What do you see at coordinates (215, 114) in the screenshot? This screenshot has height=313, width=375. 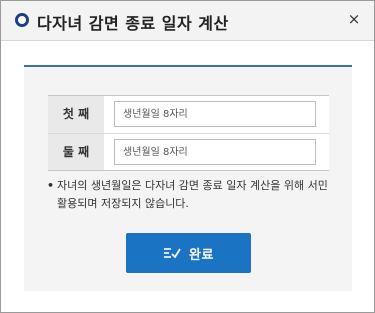 I see `first-child-birthdate-input` at bounding box center [215, 114].